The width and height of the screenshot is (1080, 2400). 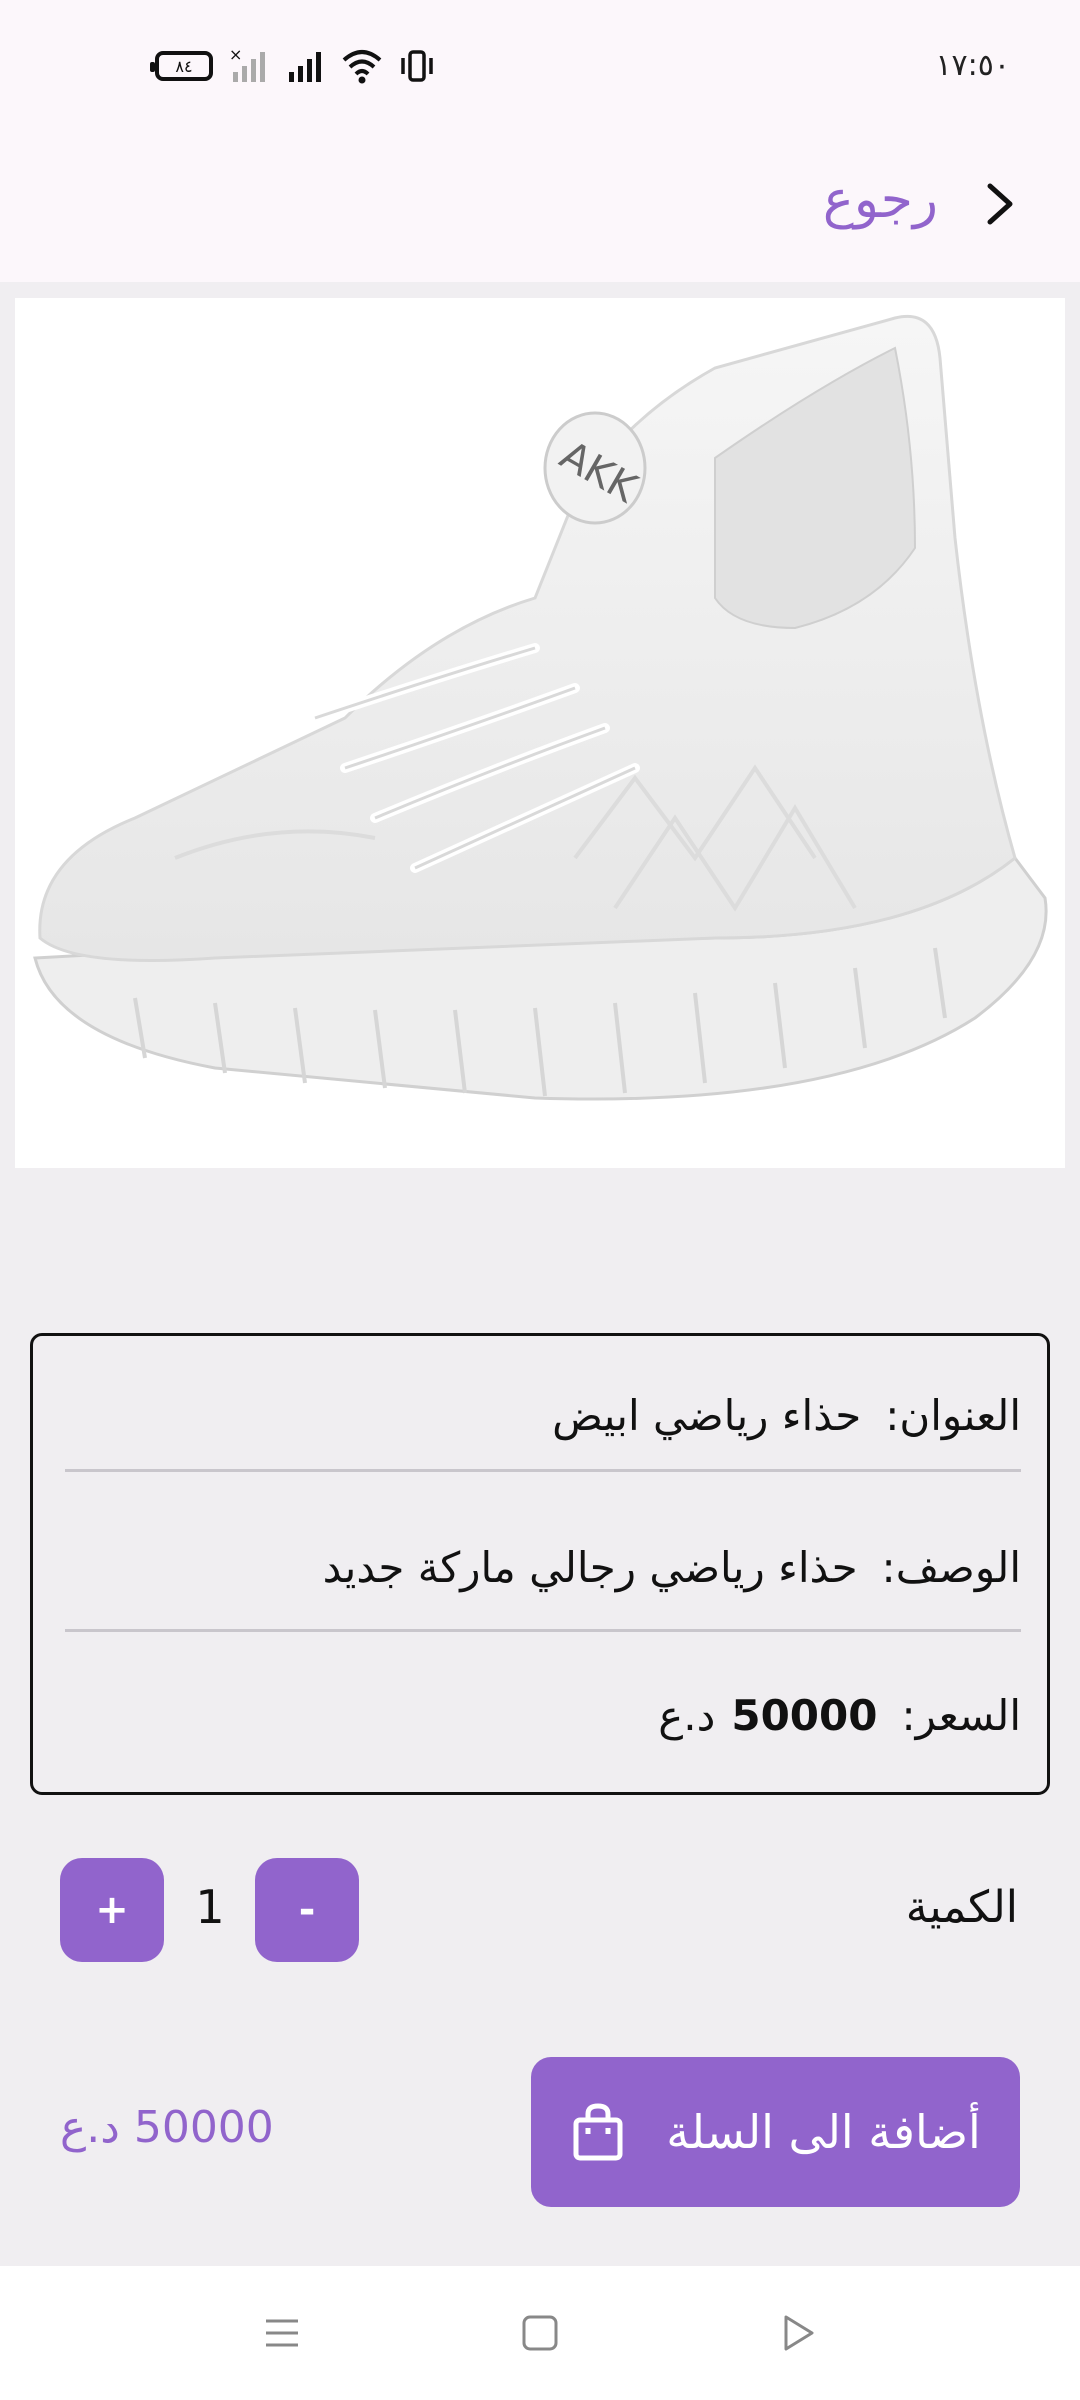 I want to click on decrement-button: -, so click(x=307, y=1910).